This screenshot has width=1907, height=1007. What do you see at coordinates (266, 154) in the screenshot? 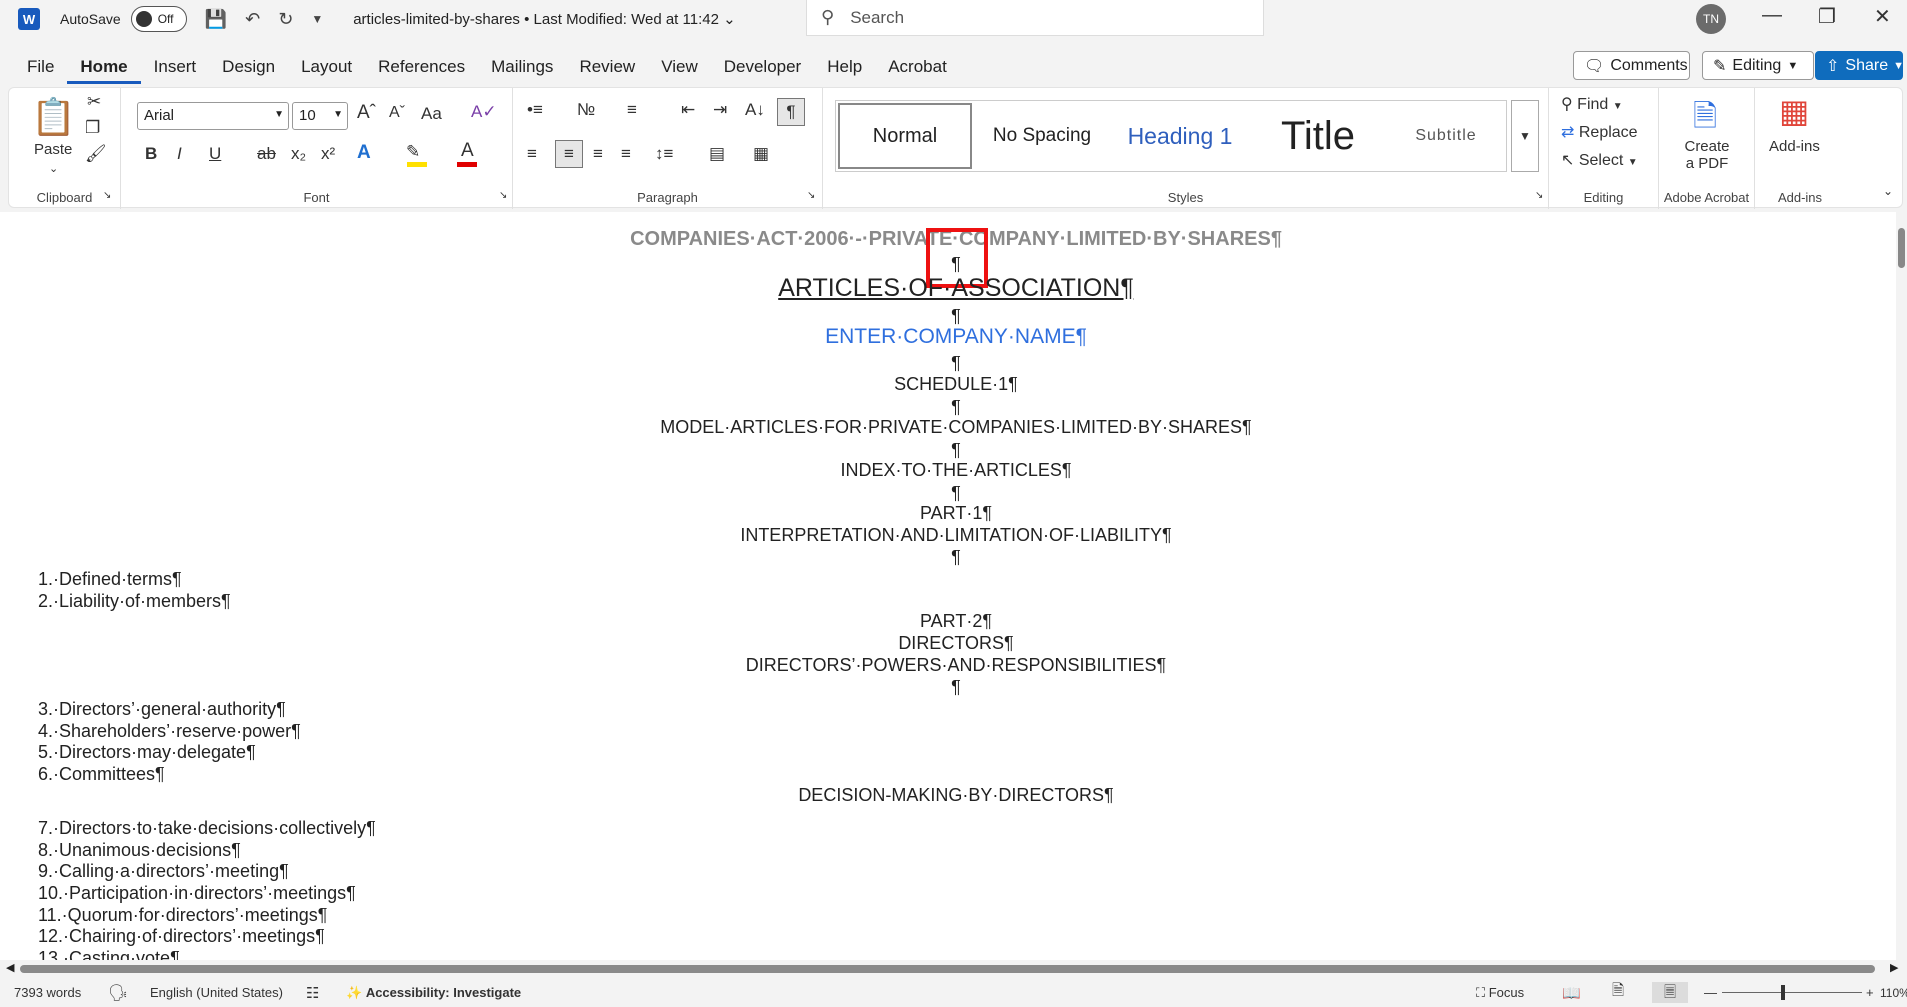
I see `strikethrough-icon: ab` at bounding box center [266, 154].